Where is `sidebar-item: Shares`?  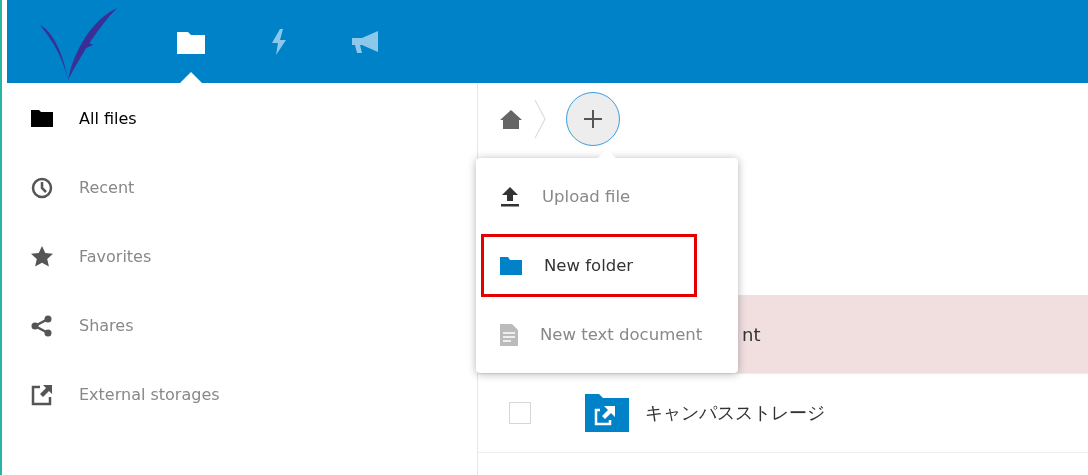 sidebar-item: Shares is located at coordinates (242, 325).